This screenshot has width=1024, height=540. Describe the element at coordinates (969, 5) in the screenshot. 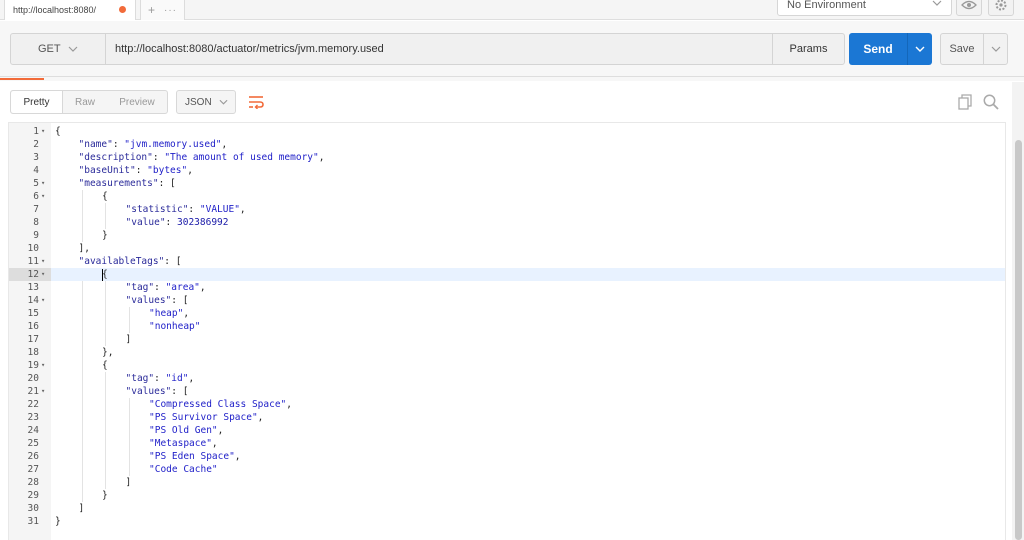

I see `eye-icon` at that location.